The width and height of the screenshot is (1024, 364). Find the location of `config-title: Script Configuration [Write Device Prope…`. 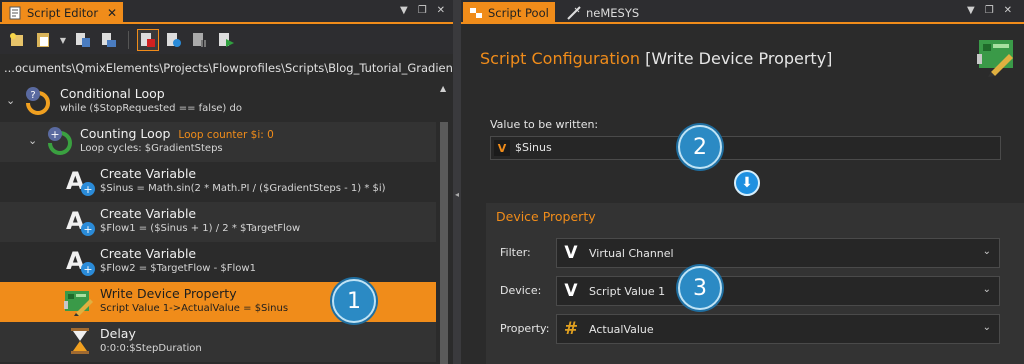

config-title: Script Configuration [Write Device Prope… is located at coordinates (656, 58).